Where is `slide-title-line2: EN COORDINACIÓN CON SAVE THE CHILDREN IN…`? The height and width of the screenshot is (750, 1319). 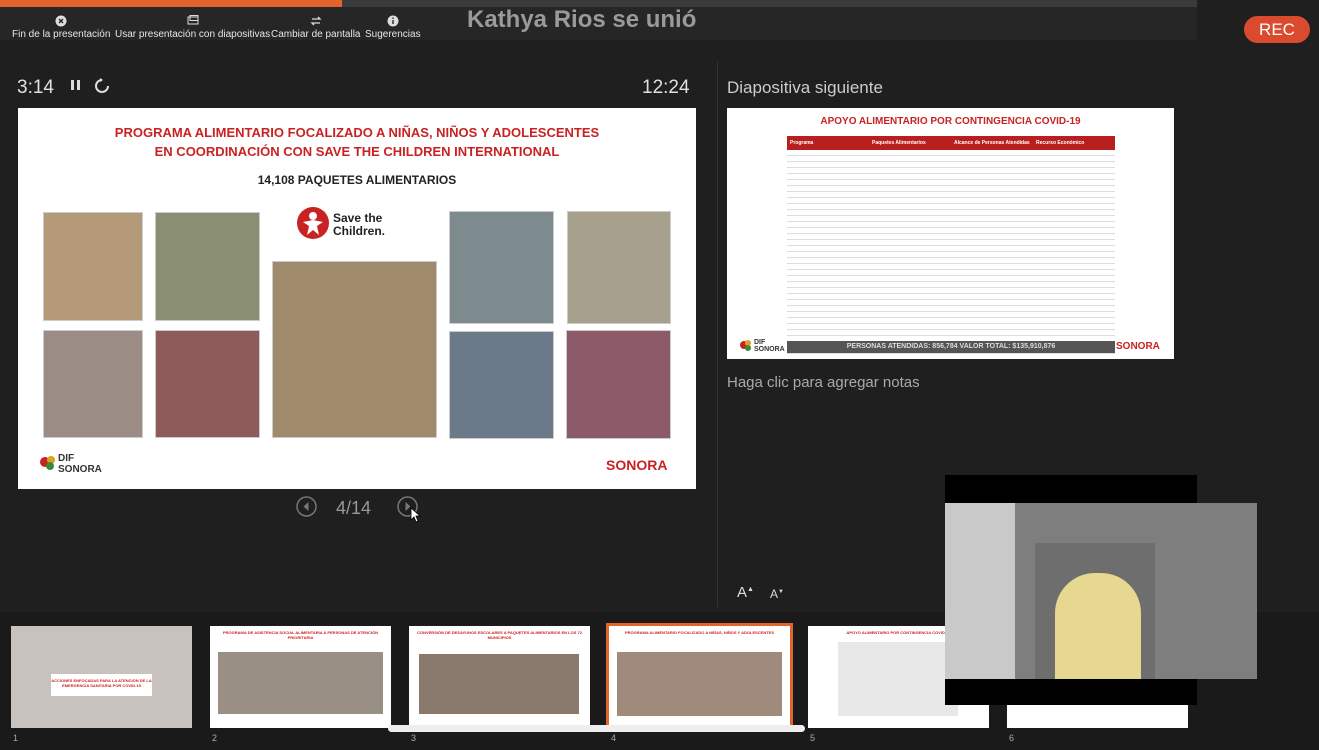
slide-title-line2: EN COORDINACIÓN CON SAVE THE CHILDREN IN… is located at coordinates (357, 151).